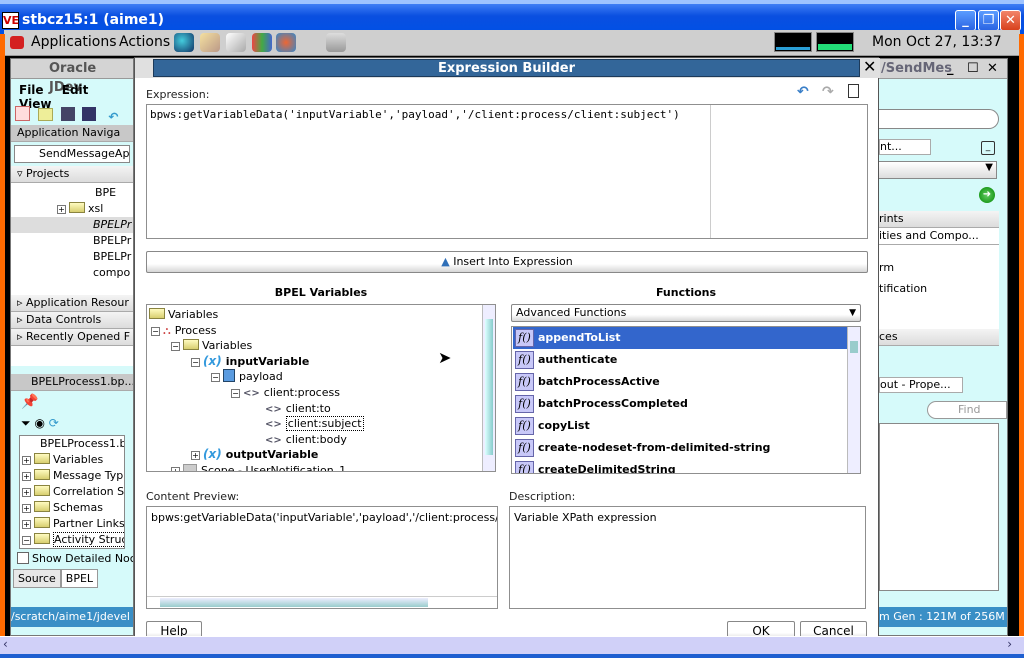  What do you see at coordinates (286, 42) in the screenshot?
I see `chart-icon` at bounding box center [286, 42].